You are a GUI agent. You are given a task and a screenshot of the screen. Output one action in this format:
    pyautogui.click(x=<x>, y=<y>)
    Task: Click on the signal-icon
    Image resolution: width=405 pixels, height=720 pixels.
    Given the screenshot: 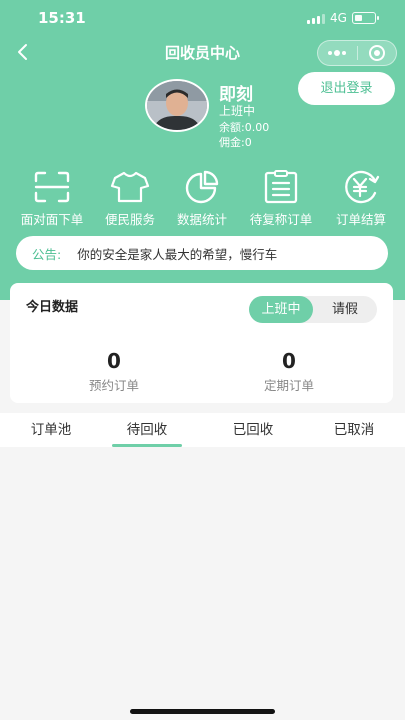 What is the action you would take?
    pyautogui.click(x=316, y=18)
    